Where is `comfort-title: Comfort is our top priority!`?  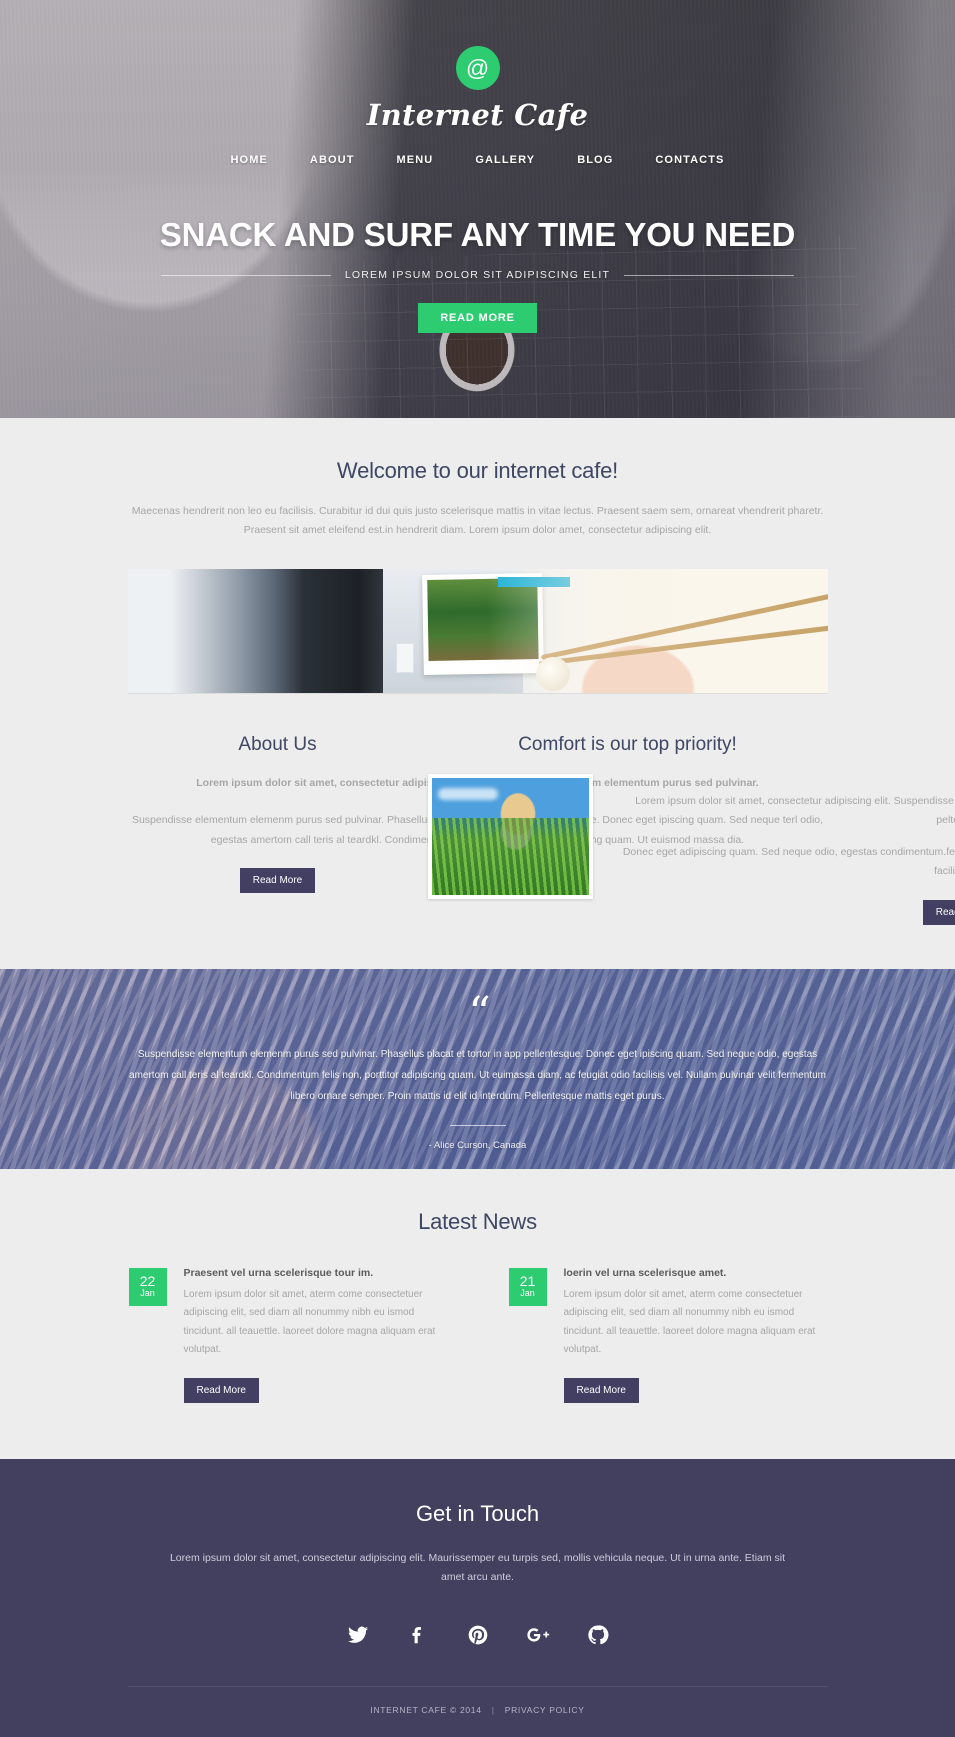 comfort-title: Comfort is our top priority! is located at coordinates (628, 745).